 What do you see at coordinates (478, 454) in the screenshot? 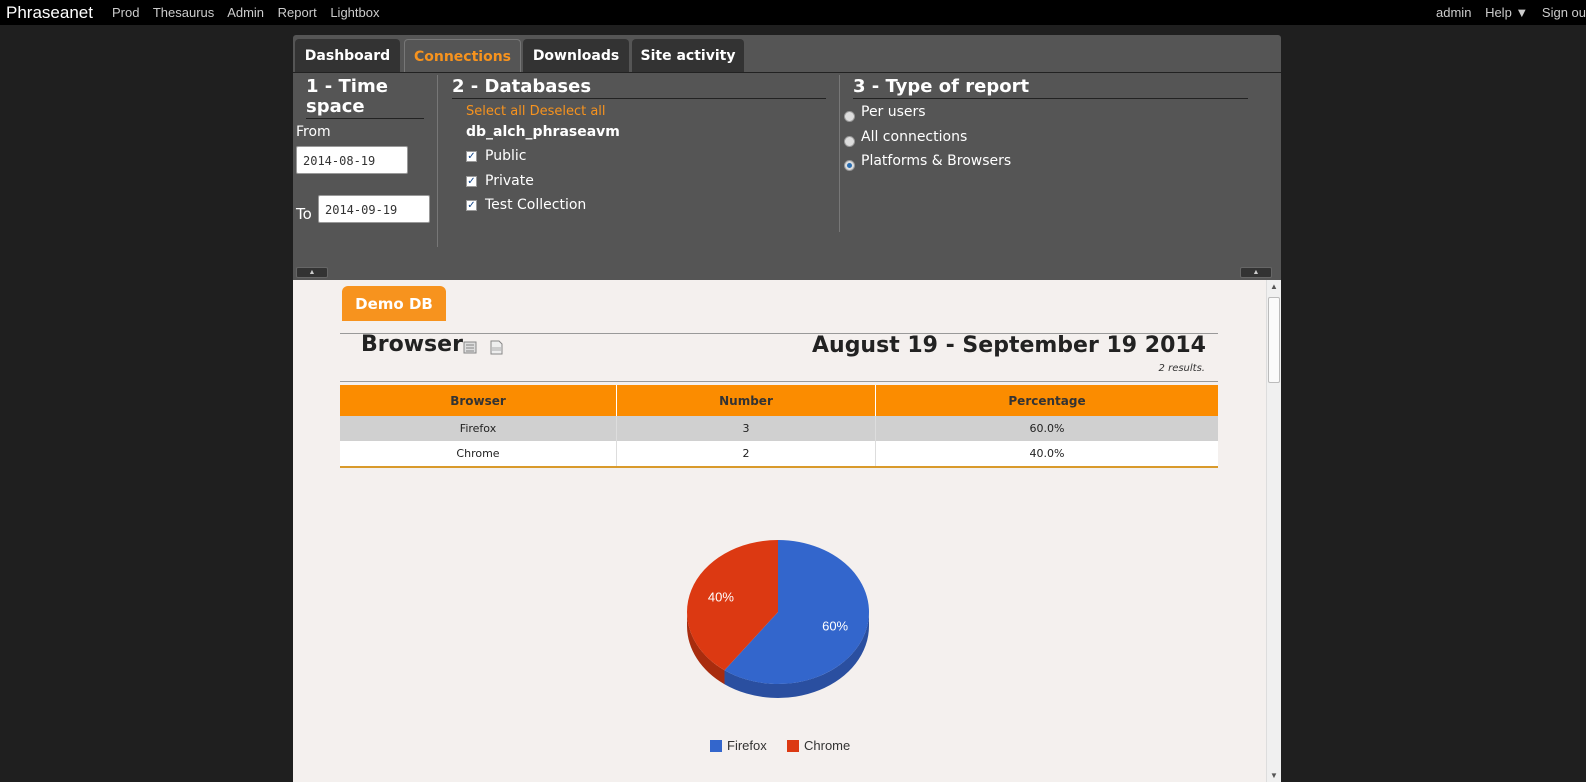
I see `cell-browser: Chrome` at bounding box center [478, 454].